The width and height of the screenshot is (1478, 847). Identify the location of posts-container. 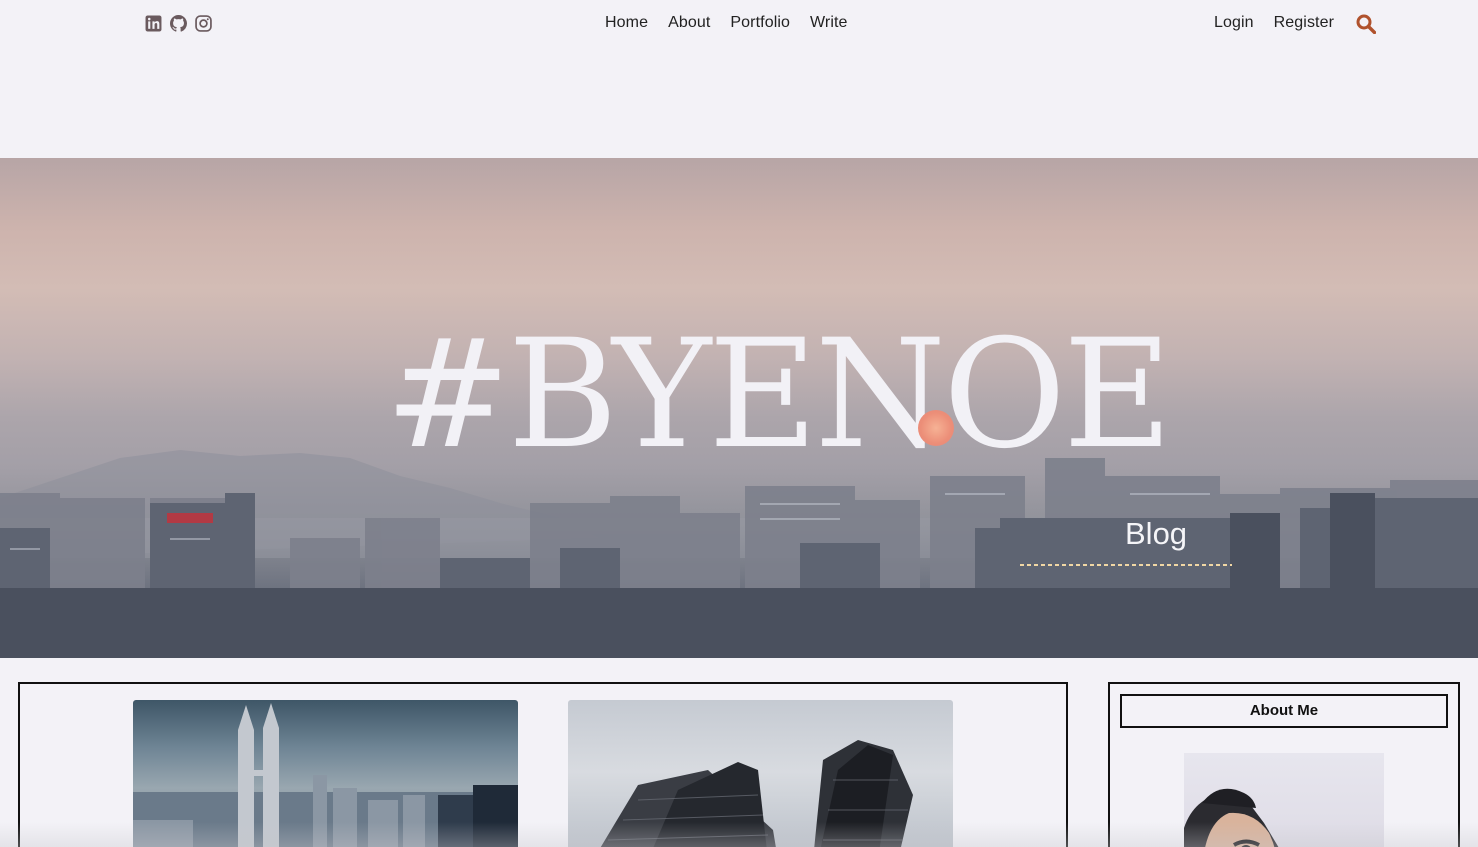
(543, 764).